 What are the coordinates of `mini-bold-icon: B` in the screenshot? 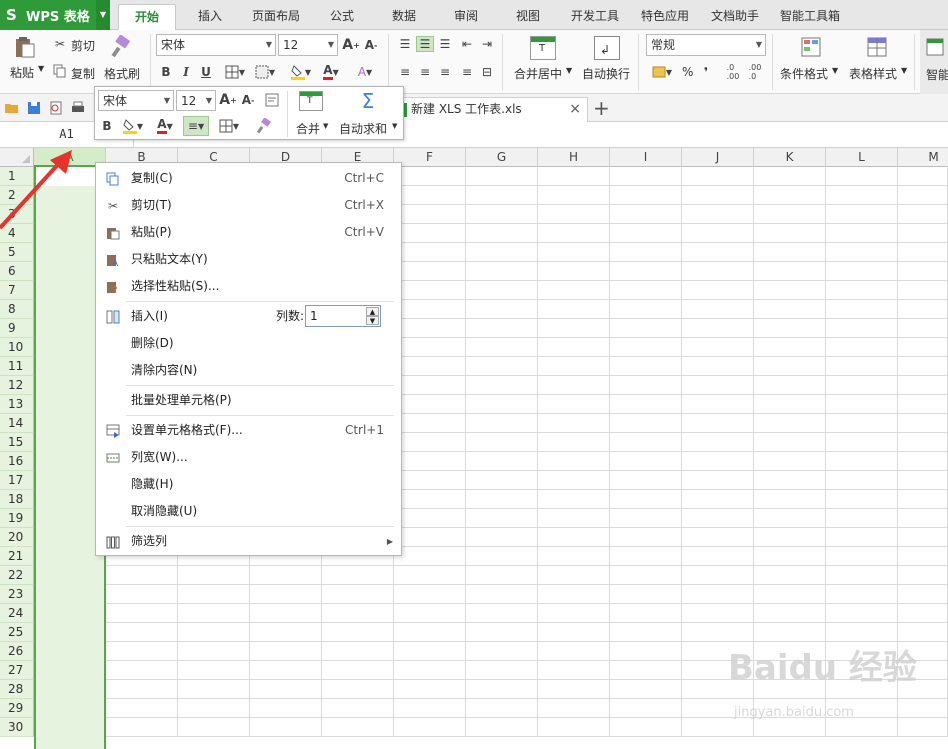 It's located at (107, 126).